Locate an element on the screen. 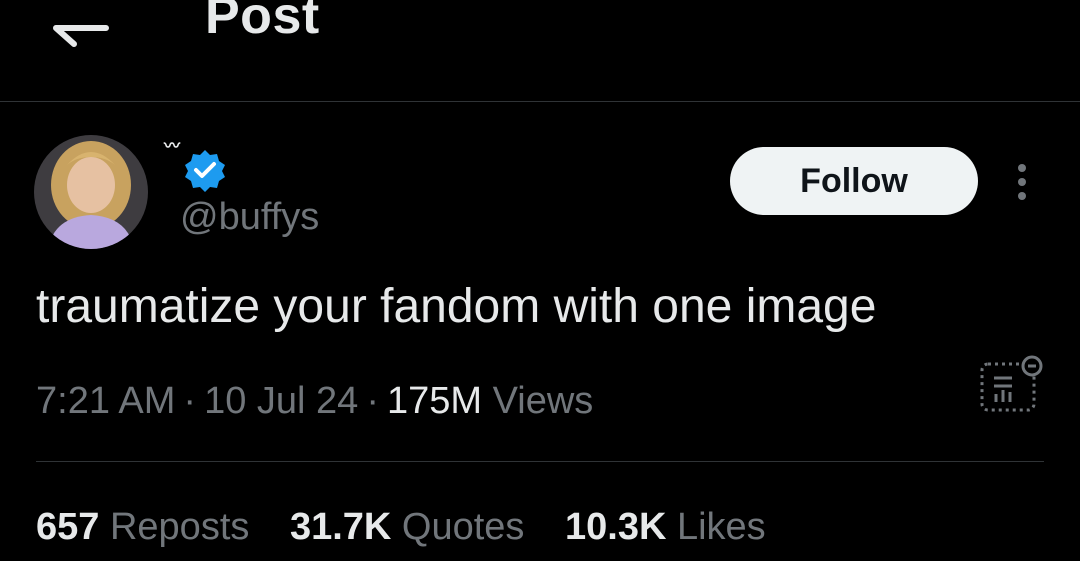  post-text: traumatize your fandom with one image is located at coordinates (456, 306).